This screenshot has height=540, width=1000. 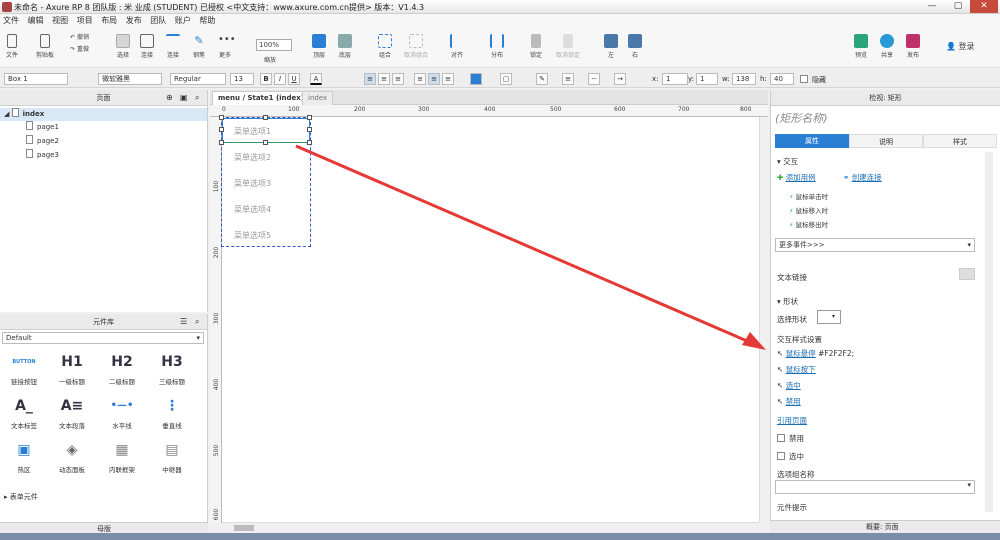 What do you see at coordinates (244, 528) in the screenshot?
I see `scroll-thumb` at bounding box center [244, 528].